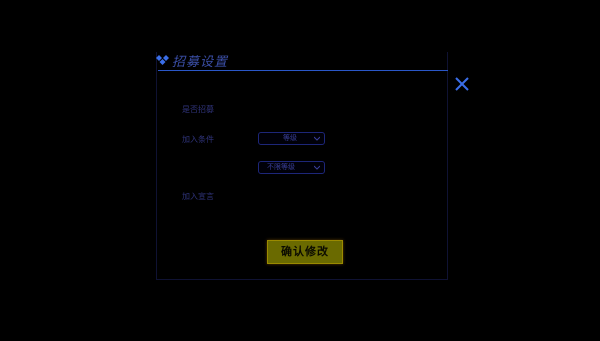 The width and height of the screenshot is (600, 341). I want to click on level-type-select: 等级, so click(291, 138).